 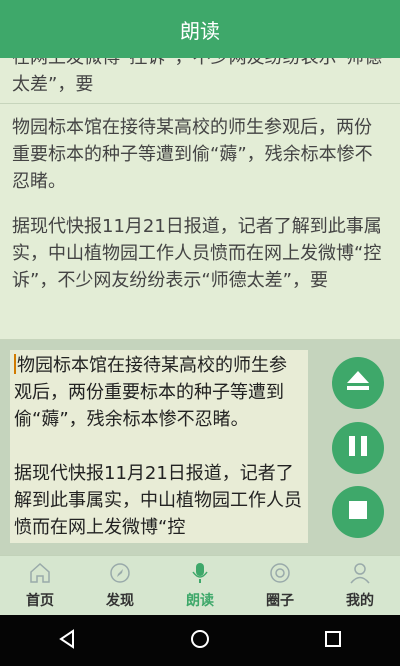 I want to click on nav-circle-label: 圈子, so click(x=280, y=601).